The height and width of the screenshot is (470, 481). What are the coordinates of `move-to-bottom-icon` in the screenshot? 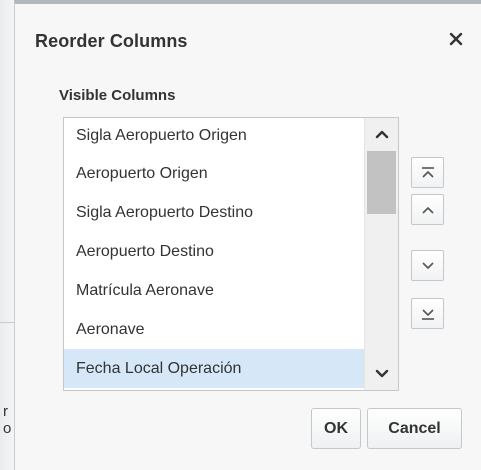 It's located at (428, 314).